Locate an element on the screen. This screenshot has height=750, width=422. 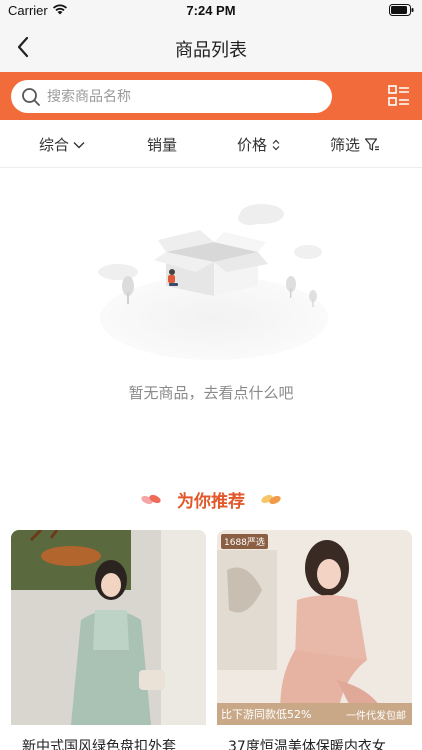
battery-icon is located at coordinates (401, 10).